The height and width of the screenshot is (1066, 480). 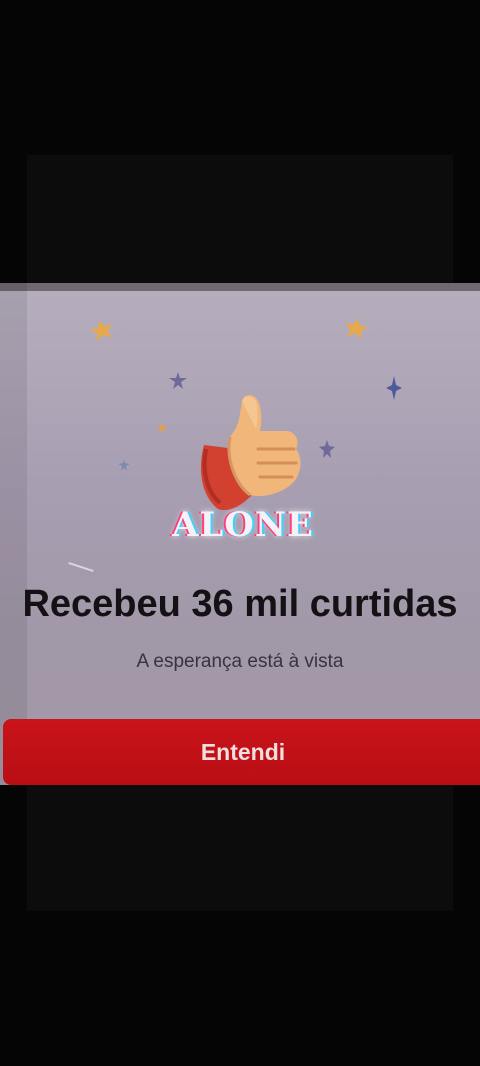 What do you see at coordinates (250, 453) in the screenshot?
I see `thumbs-up-icon` at bounding box center [250, 453].